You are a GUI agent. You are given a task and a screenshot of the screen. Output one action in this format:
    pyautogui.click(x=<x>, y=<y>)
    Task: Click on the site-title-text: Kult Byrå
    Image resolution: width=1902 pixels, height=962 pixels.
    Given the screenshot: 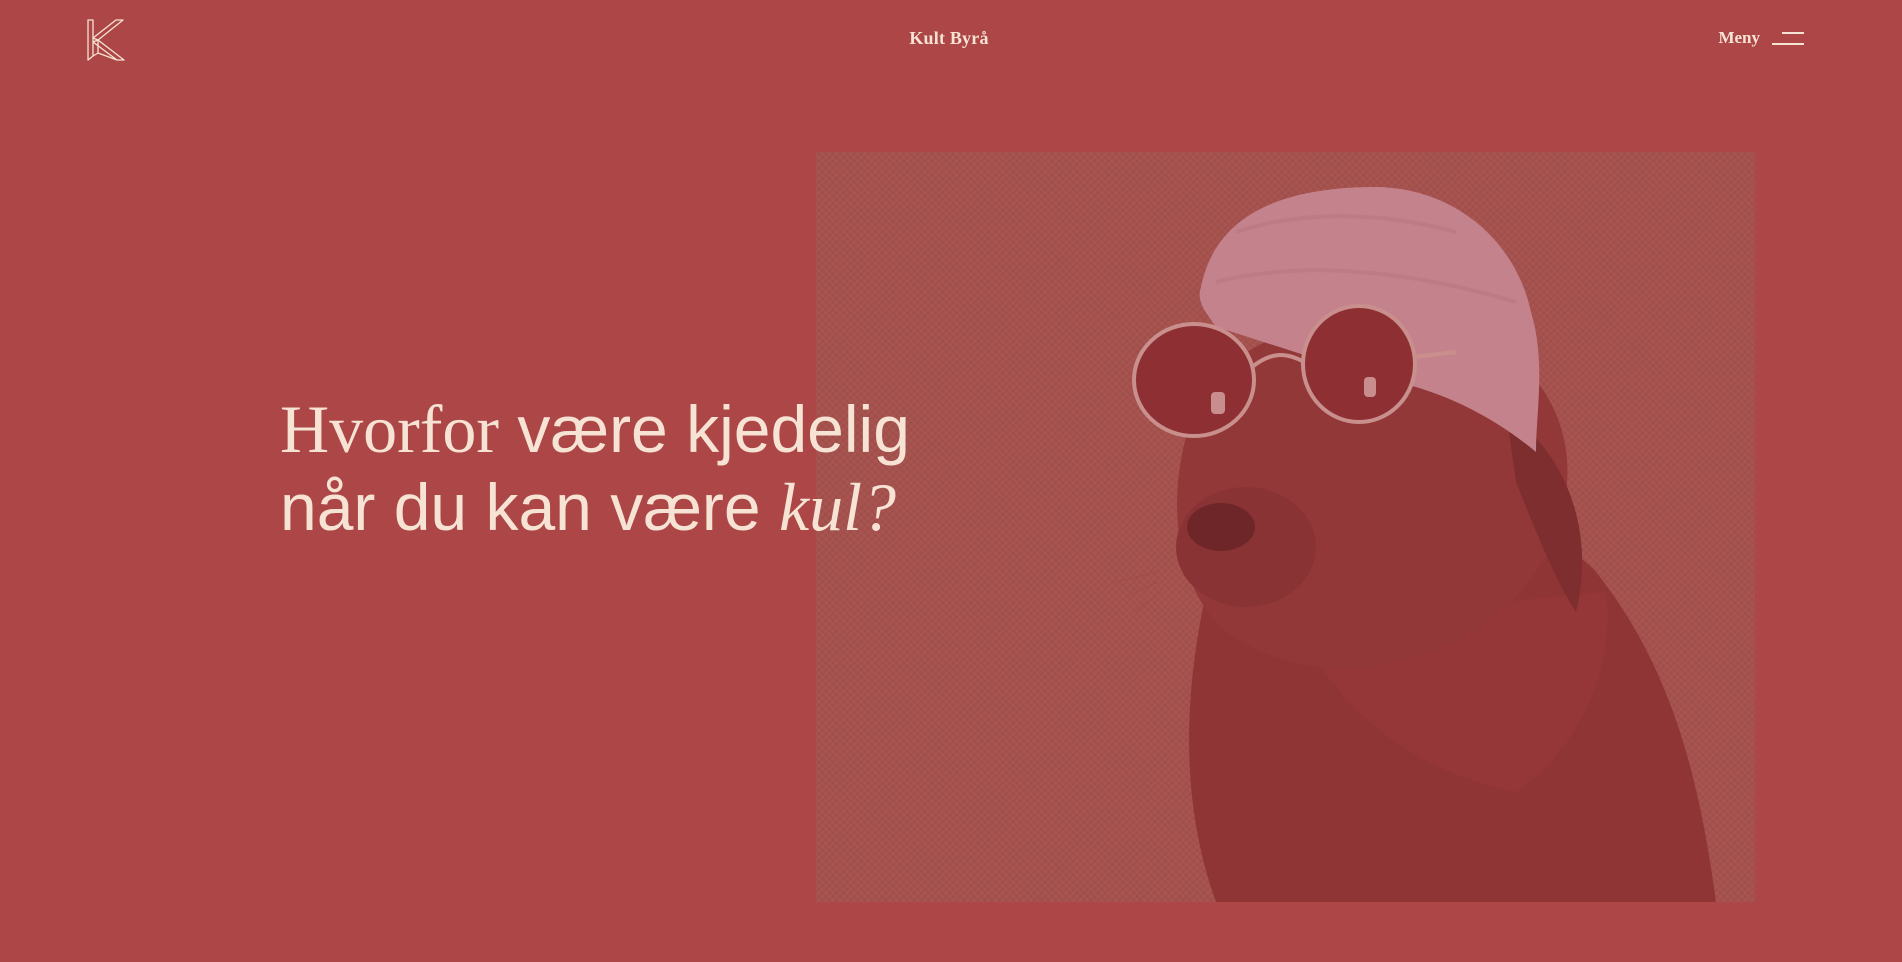 What is the action you would take?
    pyautogui.click(x=949, y=38)
    